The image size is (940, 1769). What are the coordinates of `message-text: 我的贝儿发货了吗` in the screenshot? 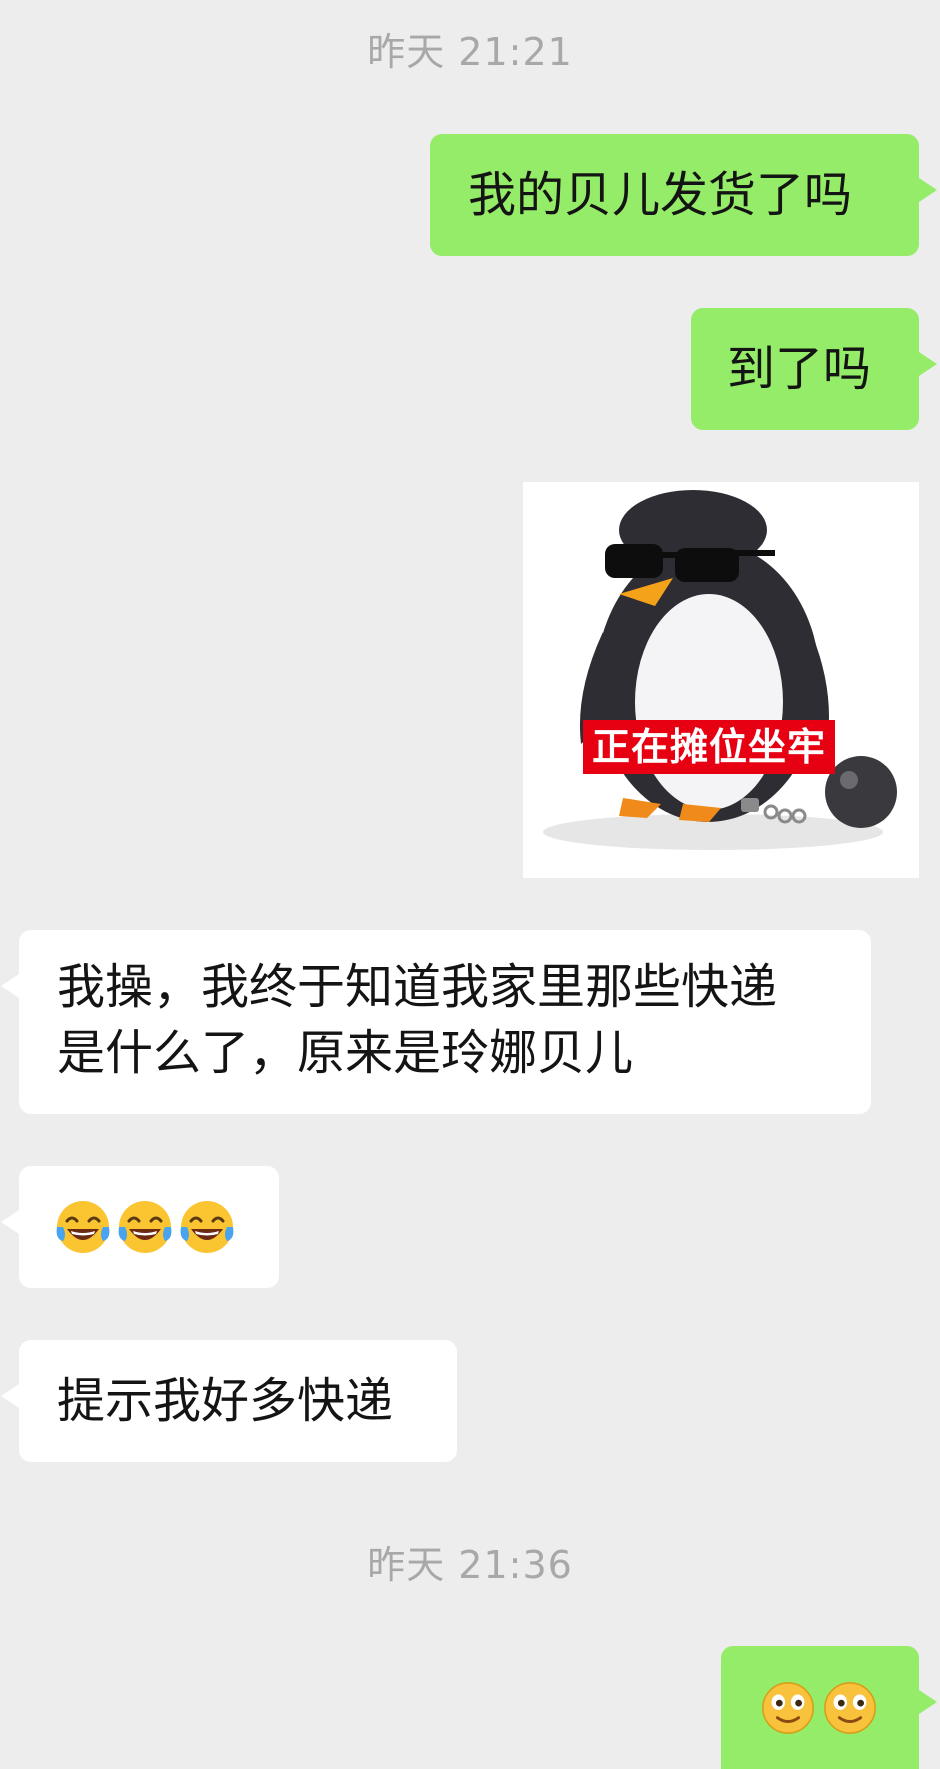 It's located at (660, 195).